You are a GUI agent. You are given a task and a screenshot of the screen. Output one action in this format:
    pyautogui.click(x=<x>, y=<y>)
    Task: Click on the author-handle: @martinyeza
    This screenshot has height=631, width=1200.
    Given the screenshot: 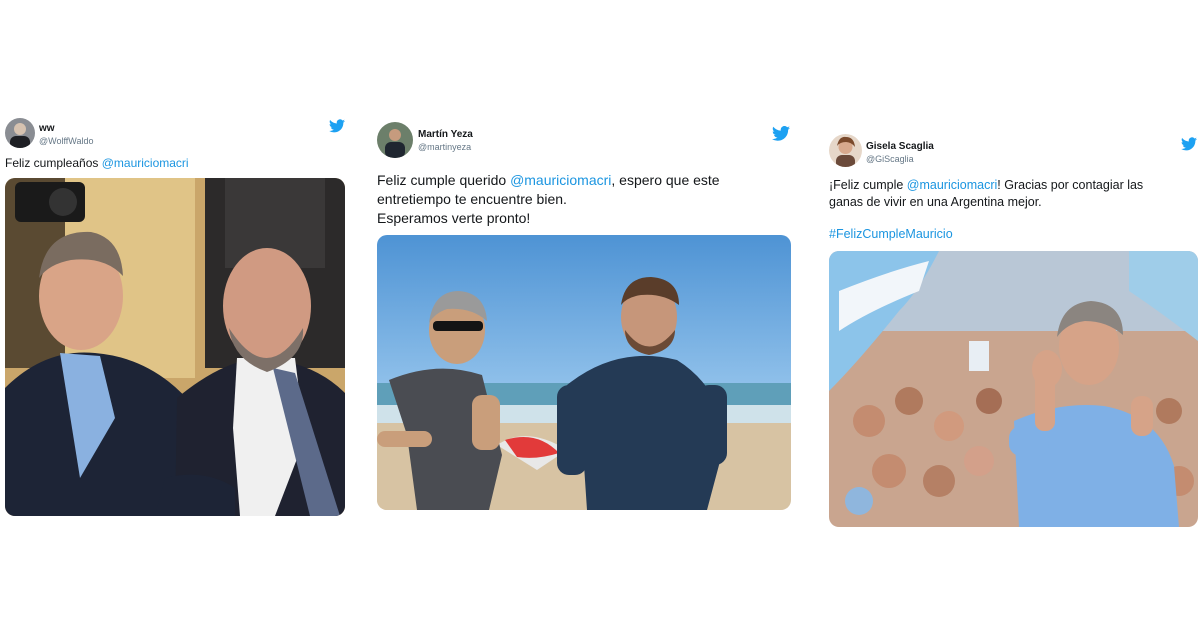 What is the action you would take?
    pyautogui.click(x=445, y=147)
    